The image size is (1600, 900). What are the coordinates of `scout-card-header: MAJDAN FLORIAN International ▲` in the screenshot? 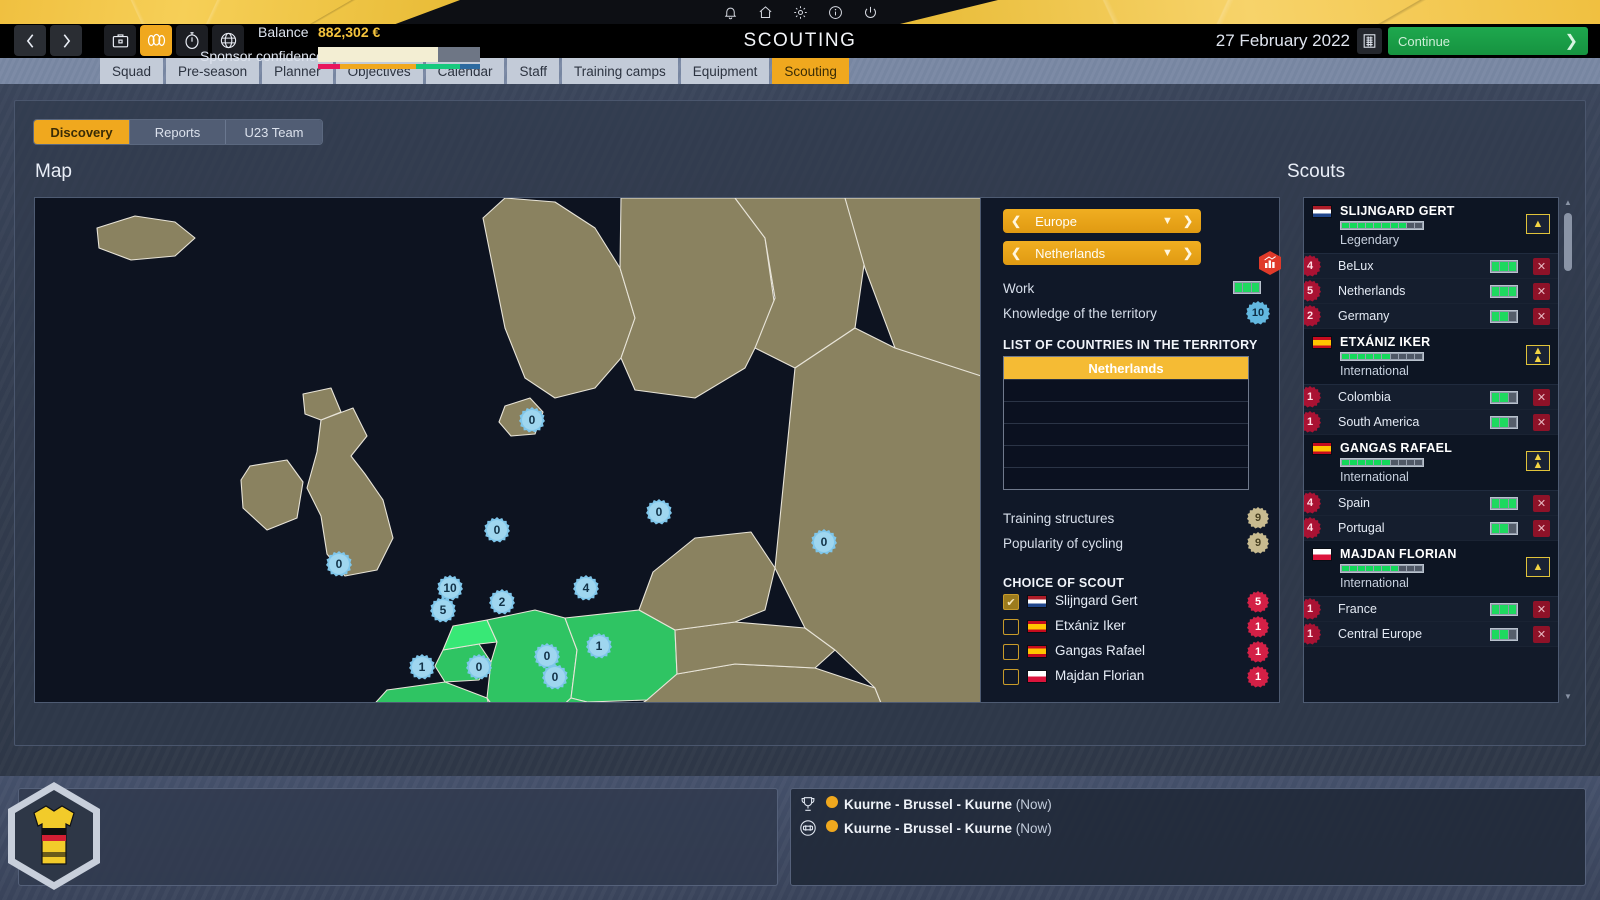 It's located at (1431, 569).